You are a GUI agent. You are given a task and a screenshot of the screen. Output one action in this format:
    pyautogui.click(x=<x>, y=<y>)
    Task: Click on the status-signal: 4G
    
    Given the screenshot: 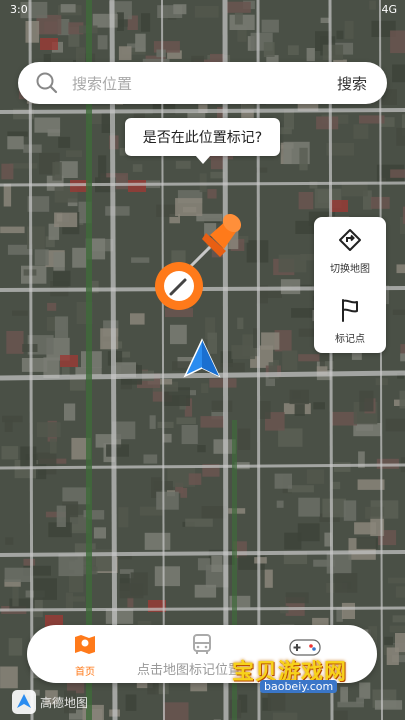 What is the action you would take?
    pyautogui.click(x=389, y=9)
    